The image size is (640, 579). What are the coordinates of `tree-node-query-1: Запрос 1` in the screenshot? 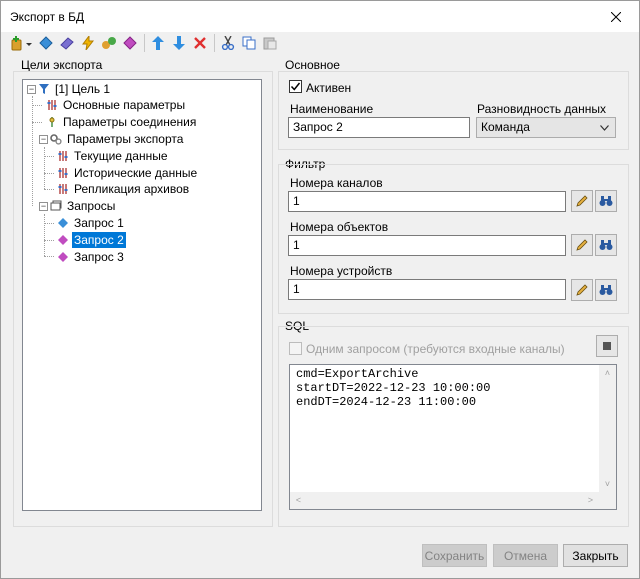 It's located at (91, 223).